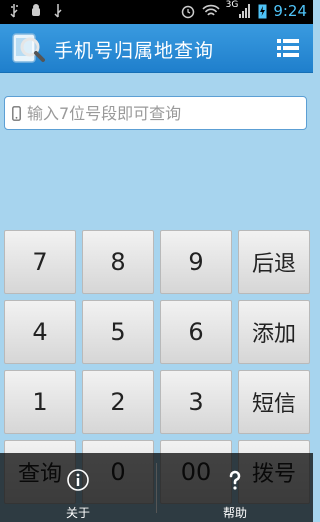  What do you see at coordinates (235, 480) in the screenshot?
I see `question-icon` at bounding box center [235, 480].